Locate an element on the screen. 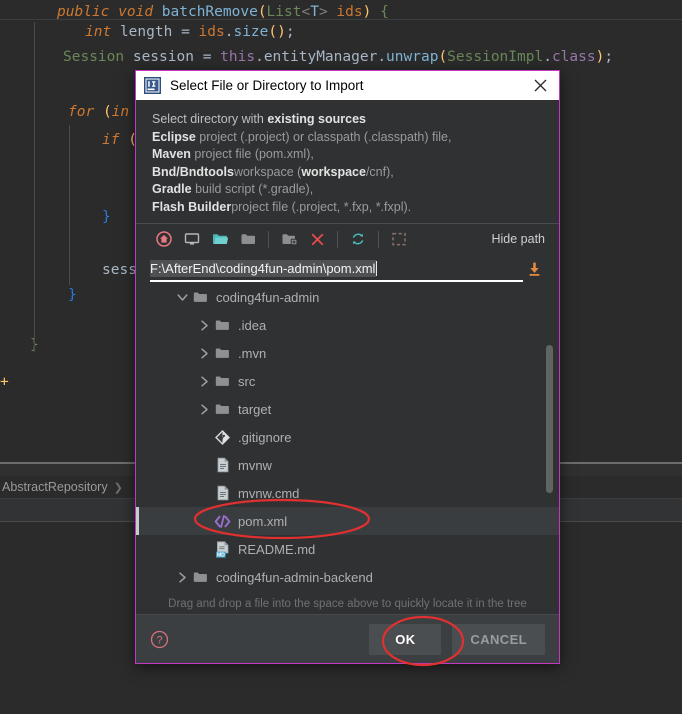 The height and width of the screenshot is (714, 682). path-input-value: F:\AfterEnd\coding4fun-admin\pom.xml is located at coordinates (263, 268).